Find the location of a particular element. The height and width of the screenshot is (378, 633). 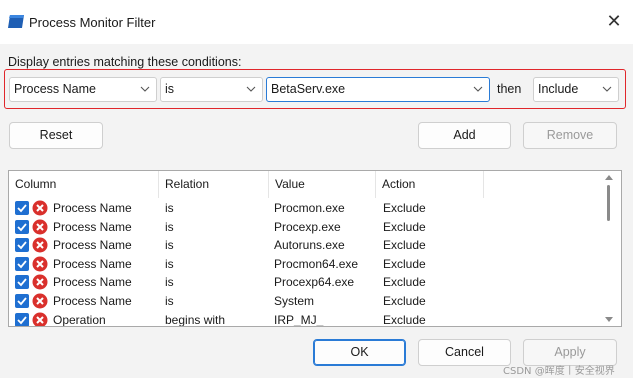

table-row: Operation begins with IRP_MJ_ Exclude is located at coordinates (306, 319).